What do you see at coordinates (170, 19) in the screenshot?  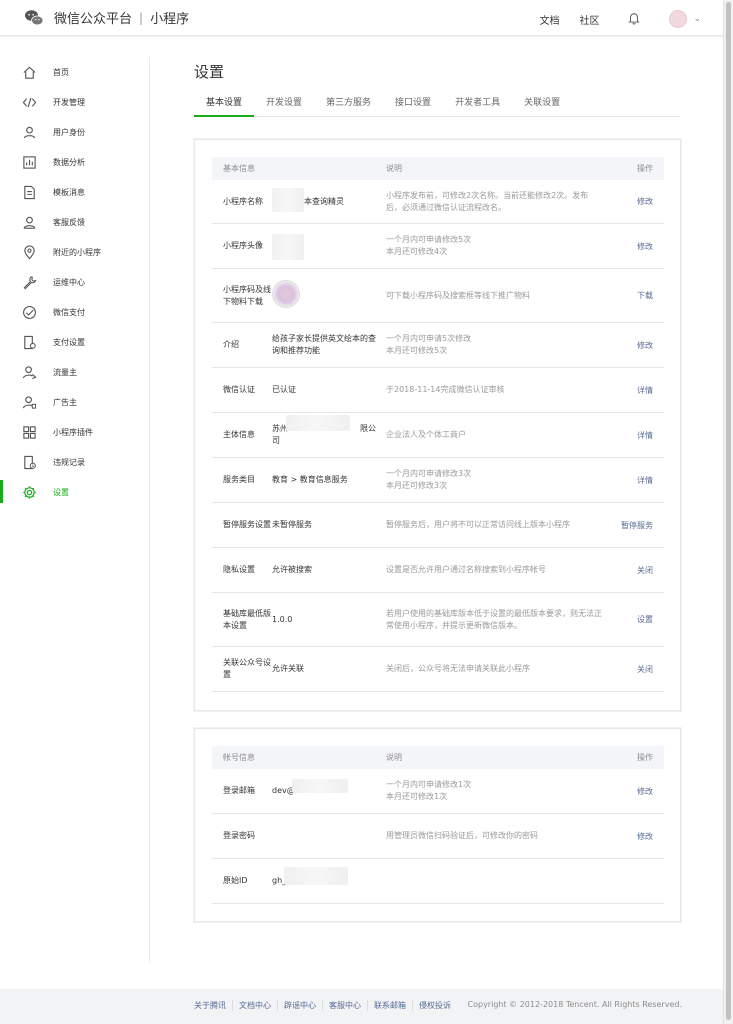 I see `product-name: 小程序` at bounding box center [170, 19].